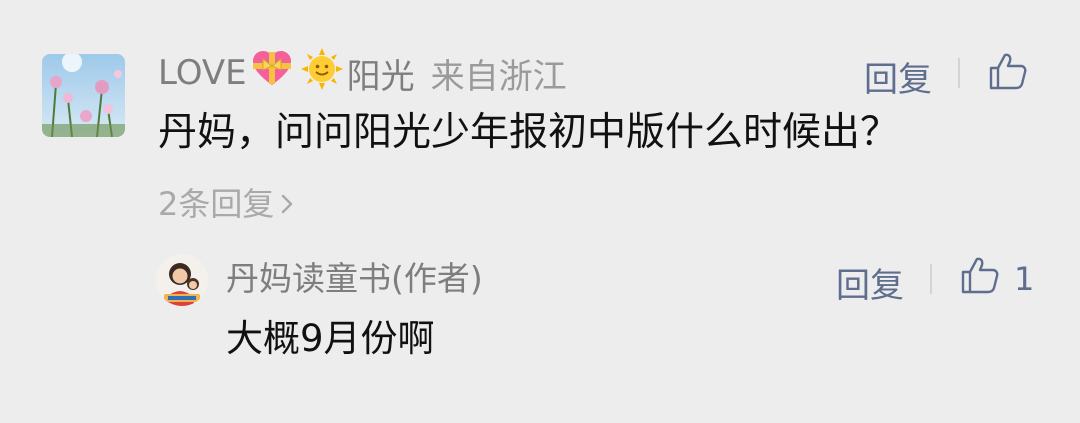  What do you see at coordinates (321, 73) in the screenshot?
I see `sun-face-icon` at bounding box center [321, 73].